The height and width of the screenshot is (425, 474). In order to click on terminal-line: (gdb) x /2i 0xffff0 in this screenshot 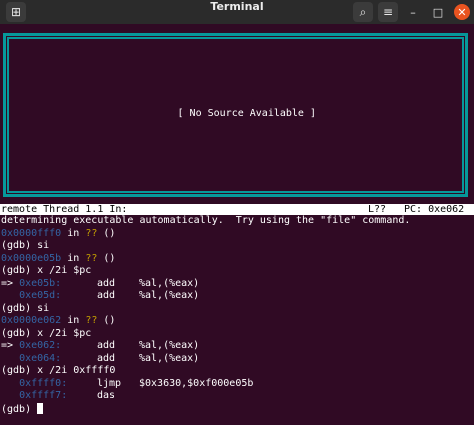, I will do `click(237, 371)`.